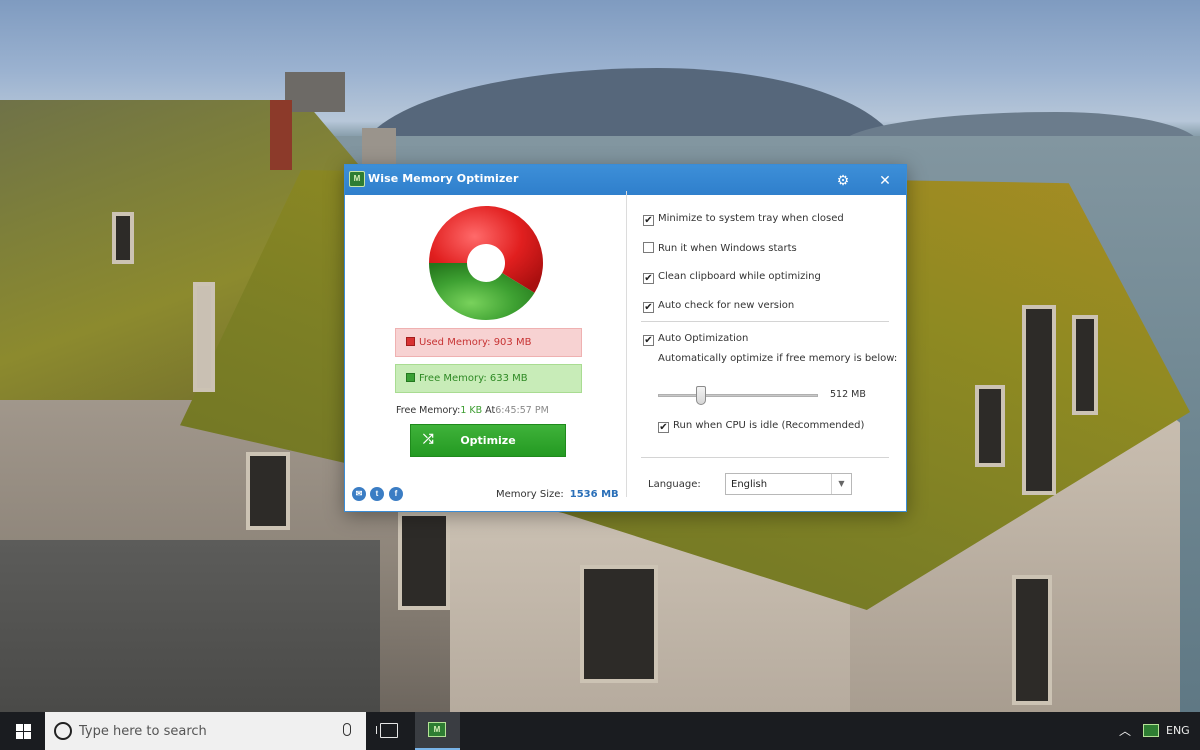  What do you see at coordinates (648, 247) in the screenshot?
I see `run-startup-checkbox` at bounding box center [648, 247].